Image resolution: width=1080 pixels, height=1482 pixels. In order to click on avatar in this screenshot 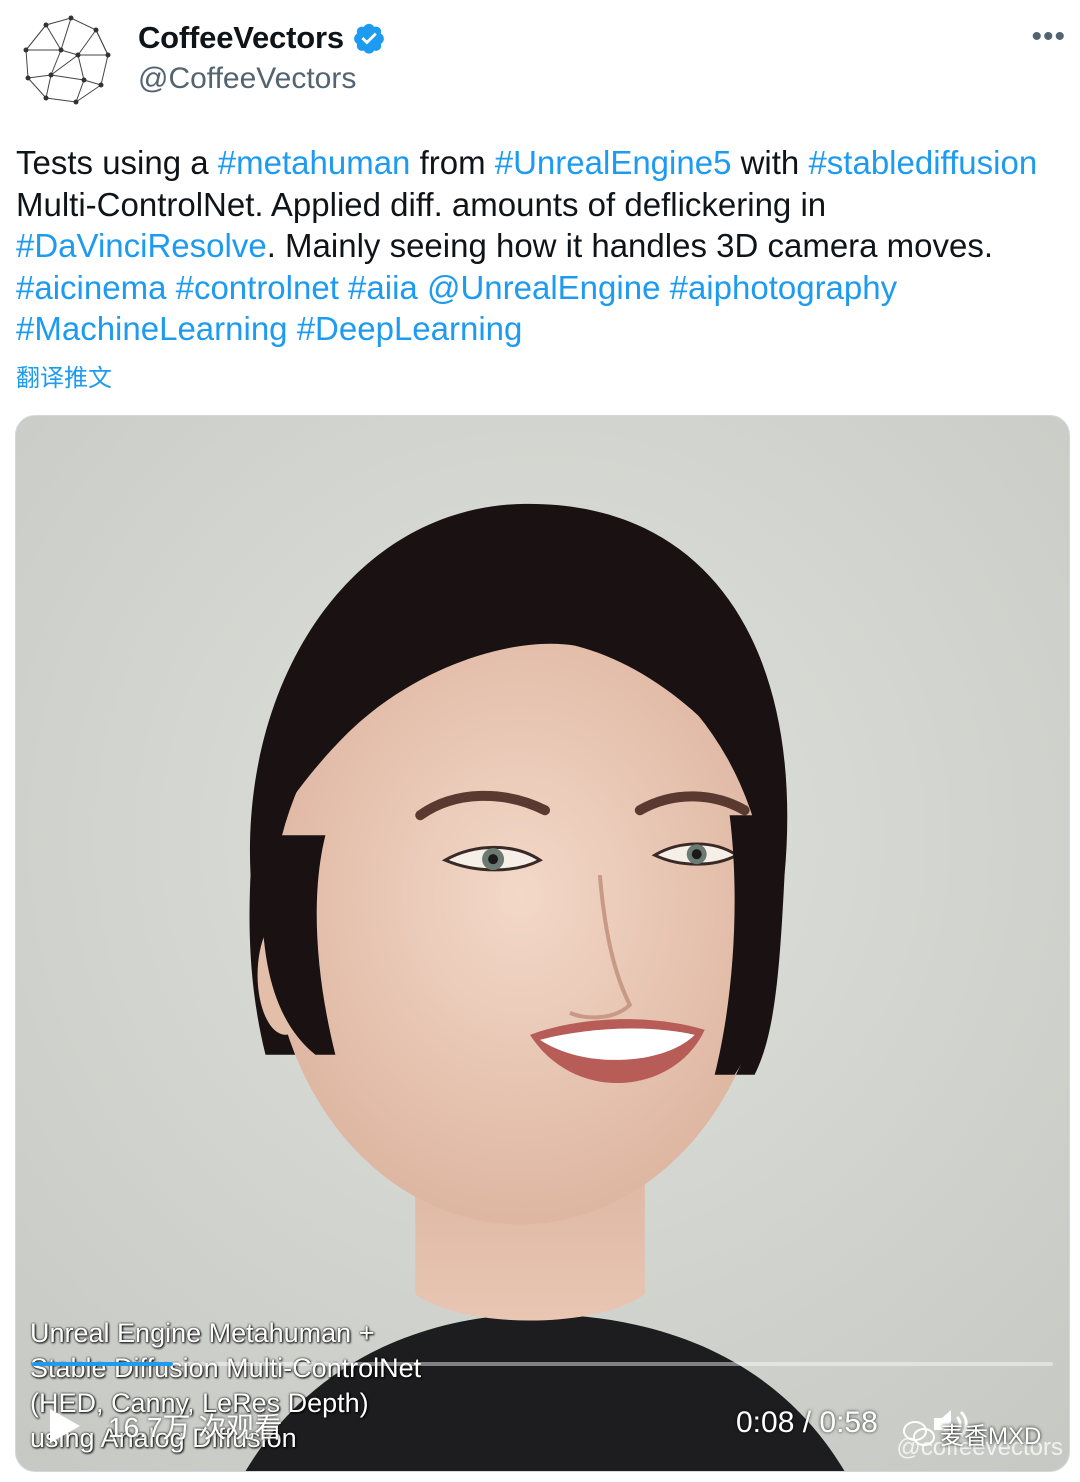, I will do `click(66, 60)`.